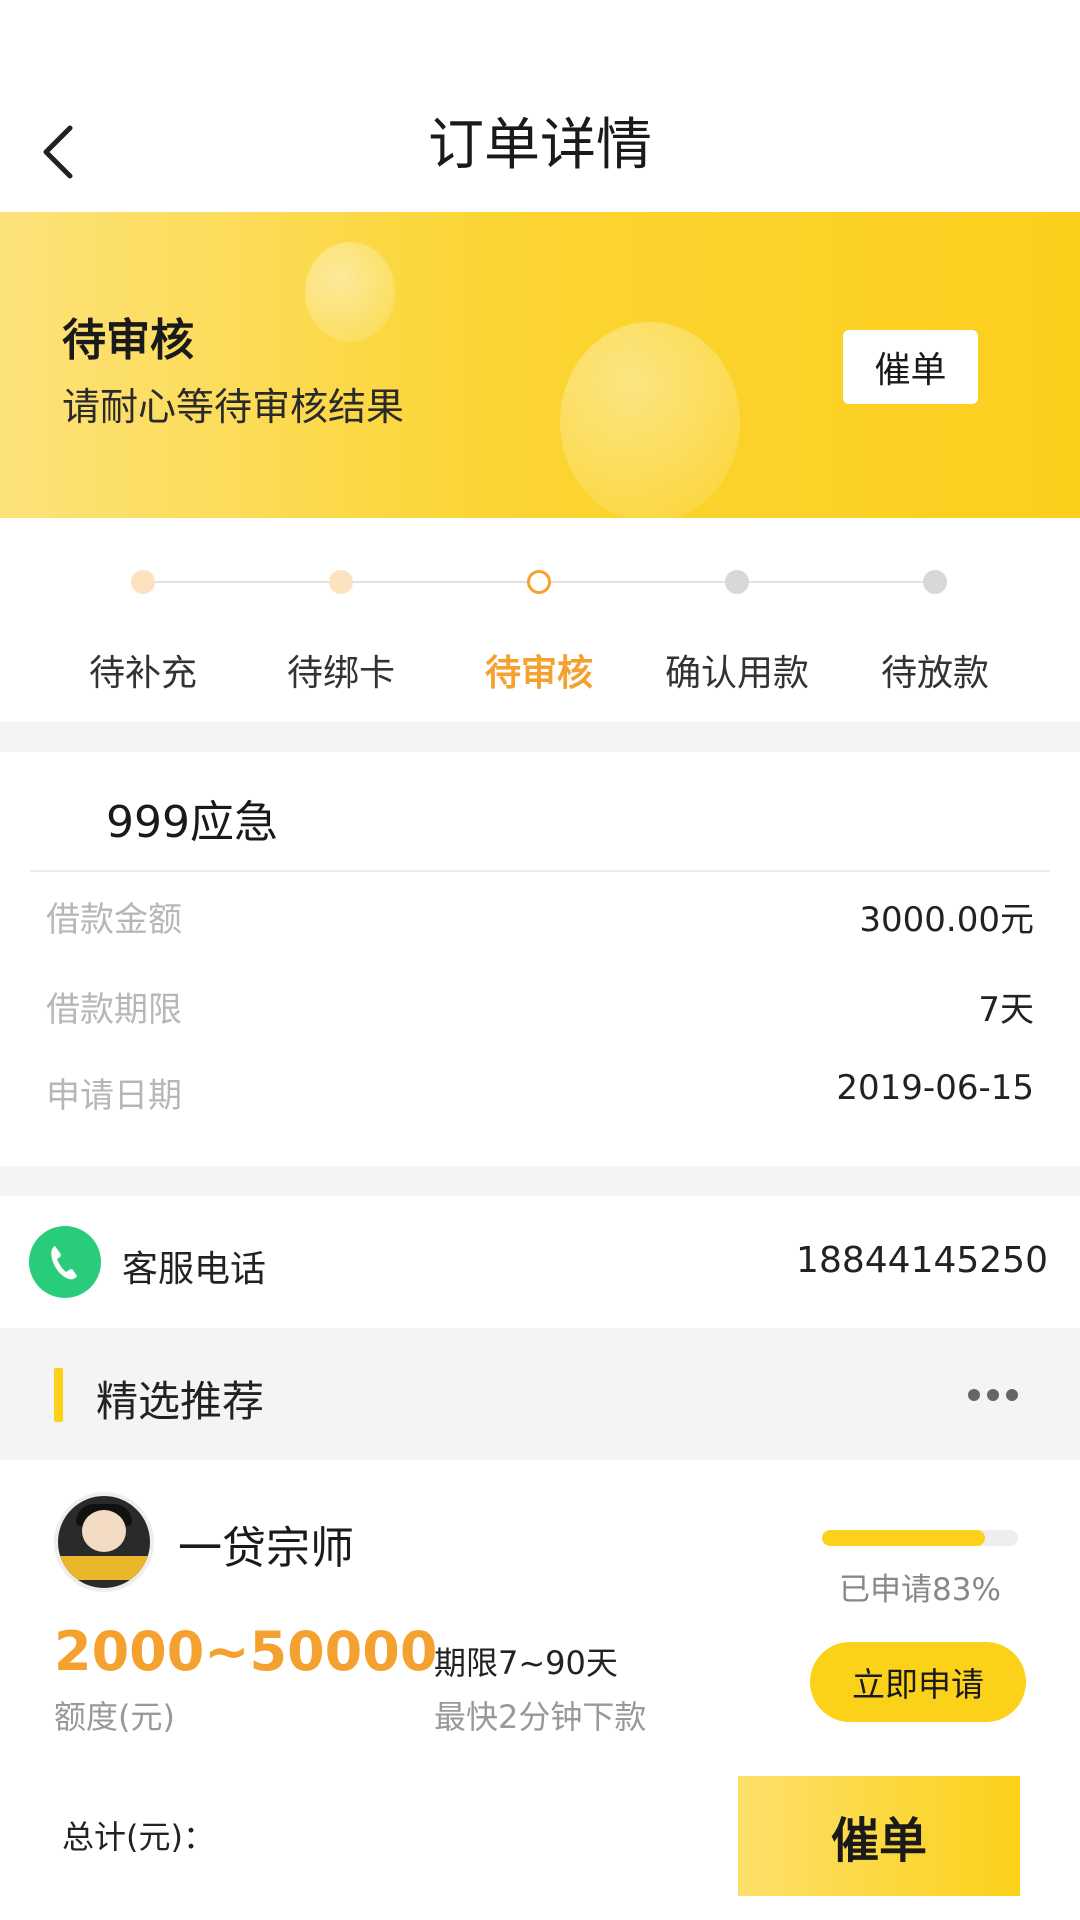 Image resolution: width=1080 pixels, height=1920 pixels. What do you see at coordinates (946, 920) in the screenshot?
I see `loan-amount-value: 3000.00元` at bounding box center [946, 920].